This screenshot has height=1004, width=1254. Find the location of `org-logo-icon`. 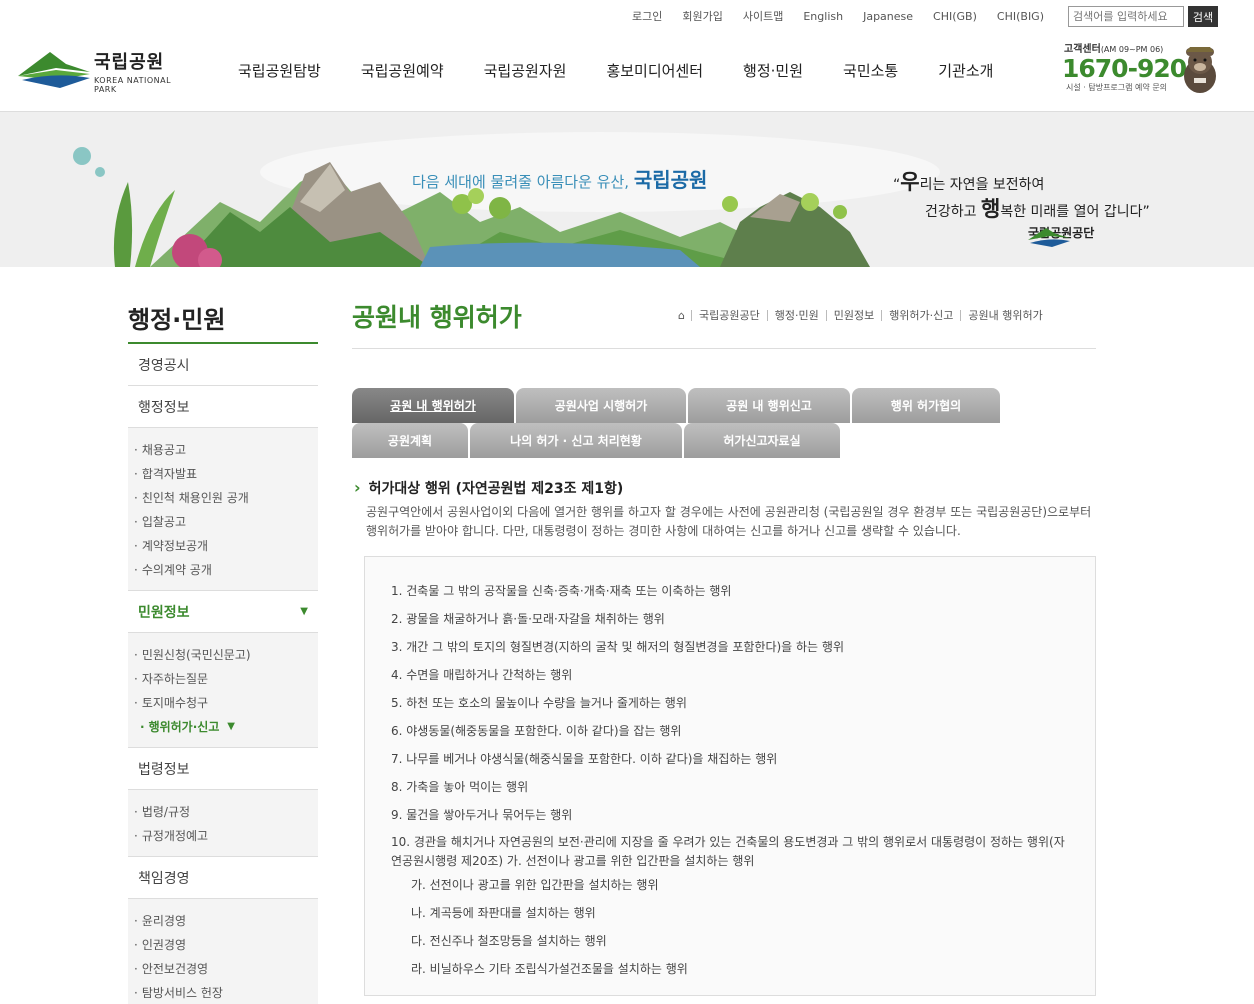

org-logo-icon is located at coordinates (1049, 237).